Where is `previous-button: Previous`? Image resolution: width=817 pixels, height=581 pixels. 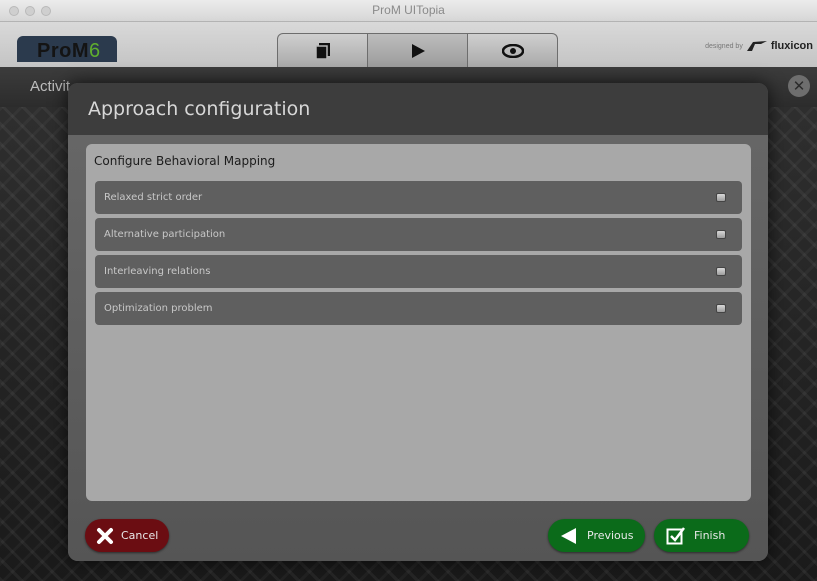 previous-button: Previous is located at coordinates (596, 535).